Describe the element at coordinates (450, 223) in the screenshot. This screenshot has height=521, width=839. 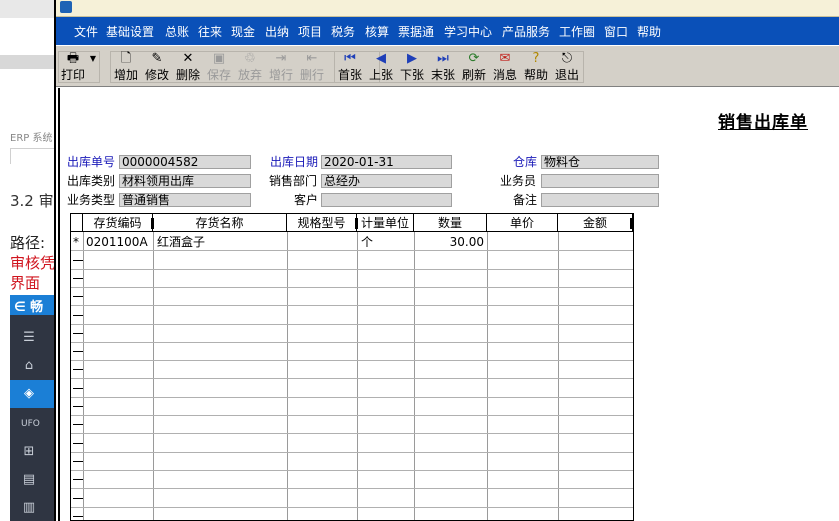
I see `column-header-qty: 数量` at that location.